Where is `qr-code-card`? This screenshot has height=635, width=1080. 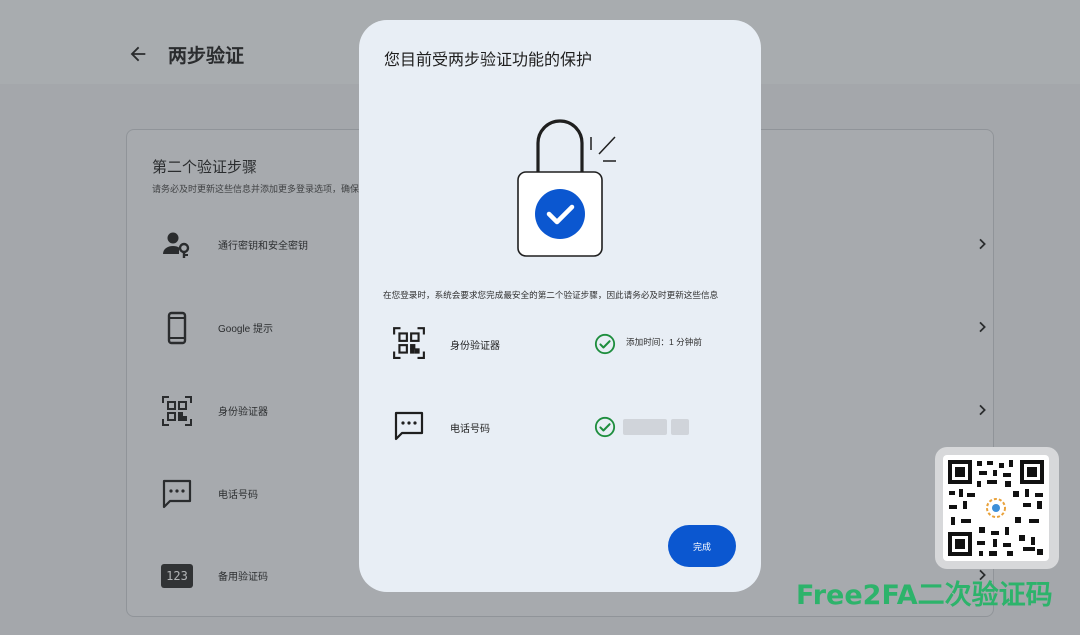 qr-code-card is located at coordinates (997, 508).